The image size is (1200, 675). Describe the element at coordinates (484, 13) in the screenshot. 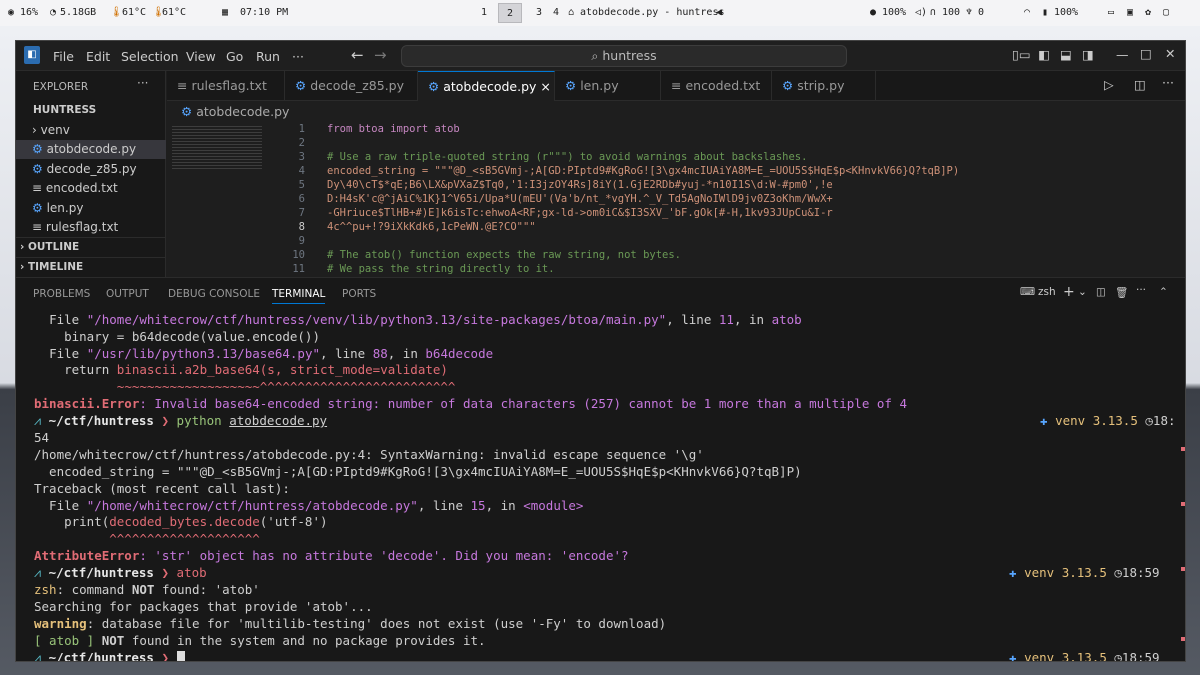

I see `workspace-1: 1` at that location.